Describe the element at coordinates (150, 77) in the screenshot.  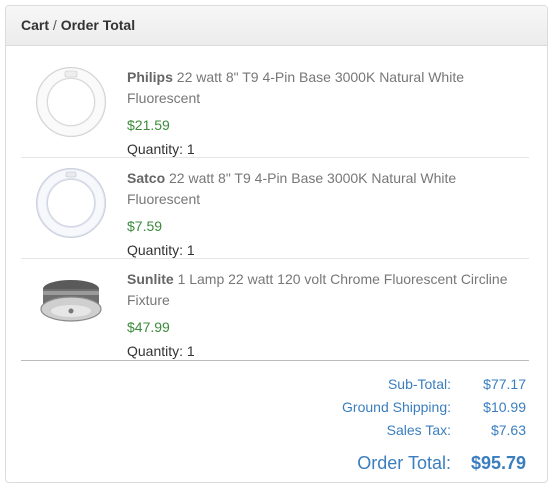
I see `product-brand: Philips` at that location.